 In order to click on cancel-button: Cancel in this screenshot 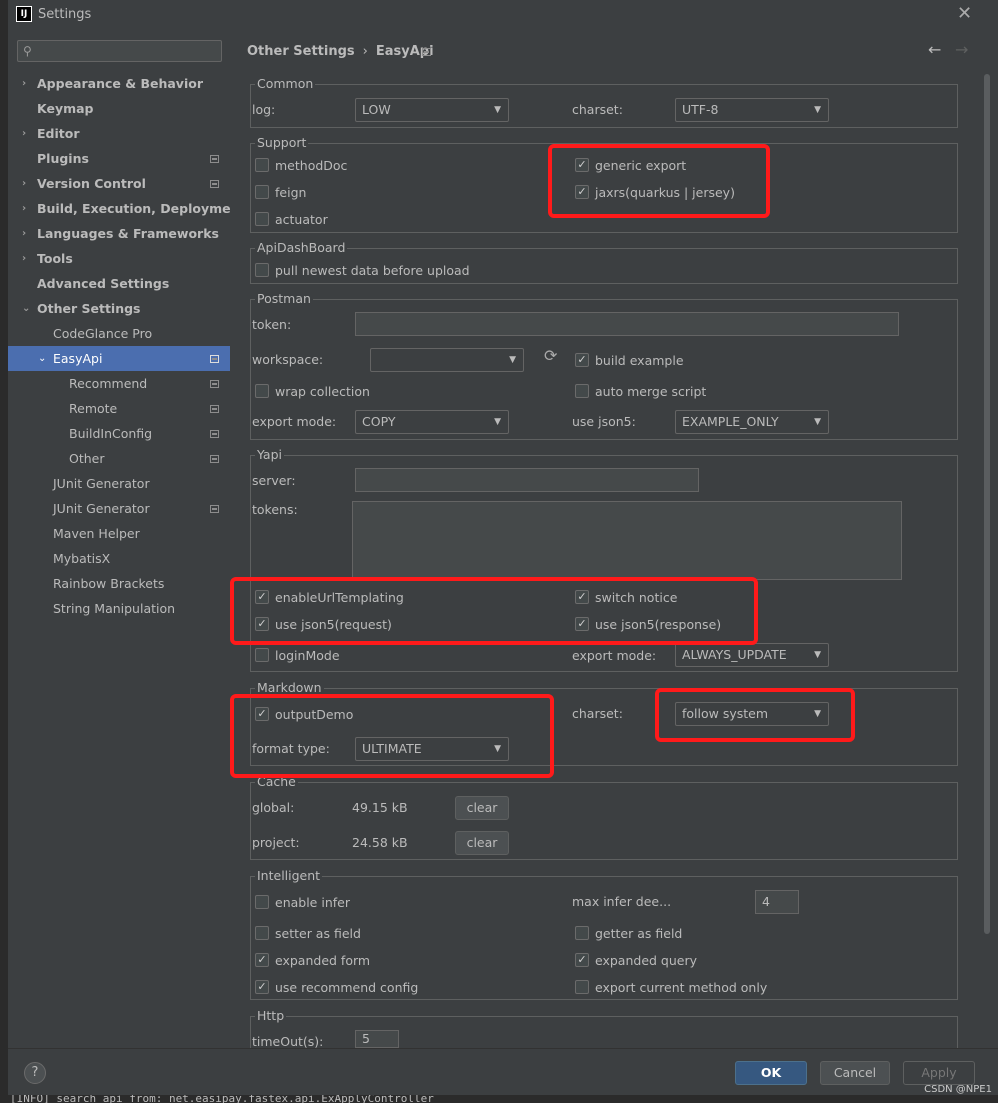, I will do `click(855, 1073)`.